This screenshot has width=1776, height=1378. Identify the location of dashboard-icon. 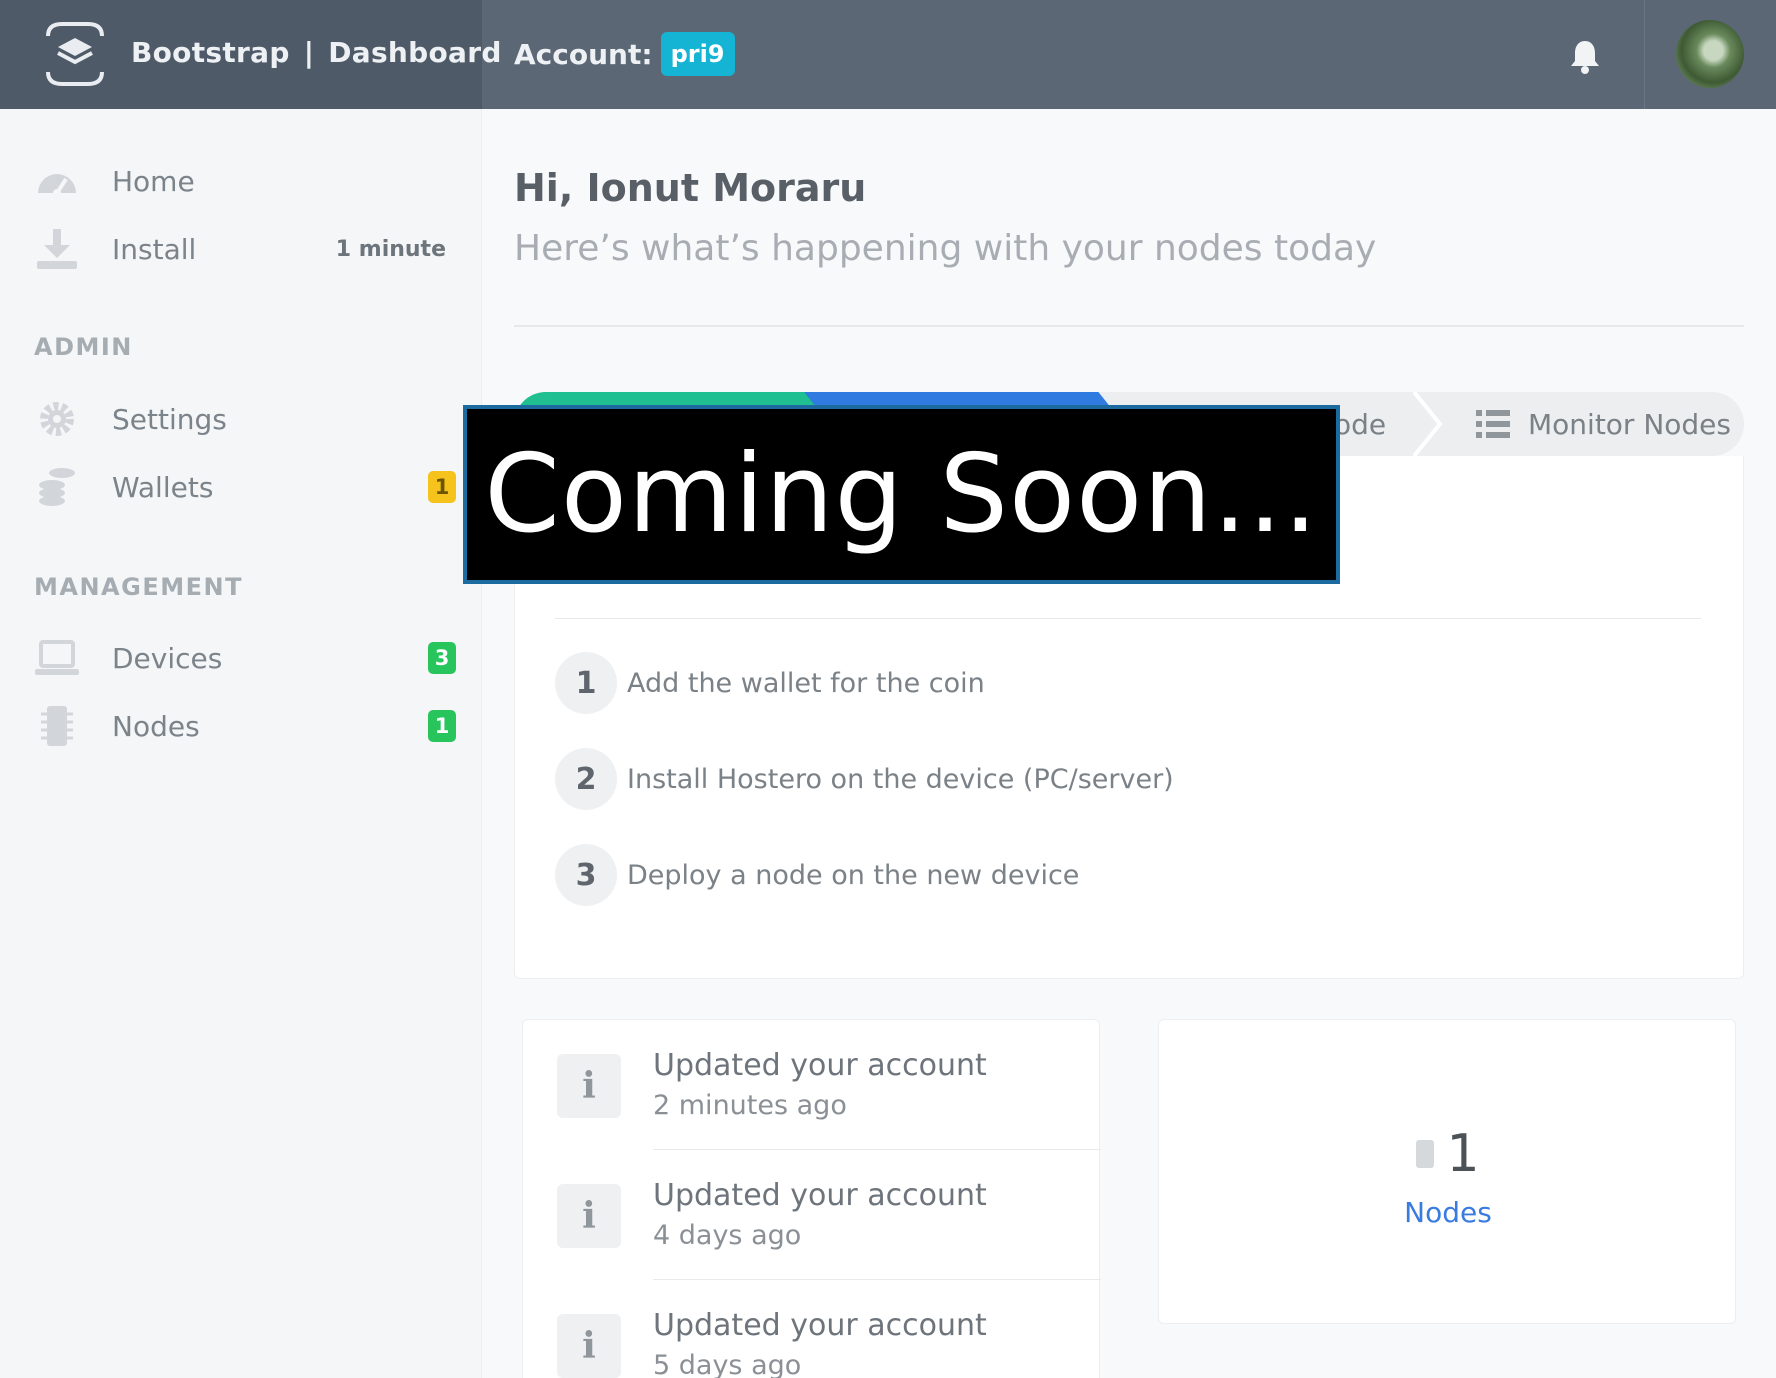
(57, 185).